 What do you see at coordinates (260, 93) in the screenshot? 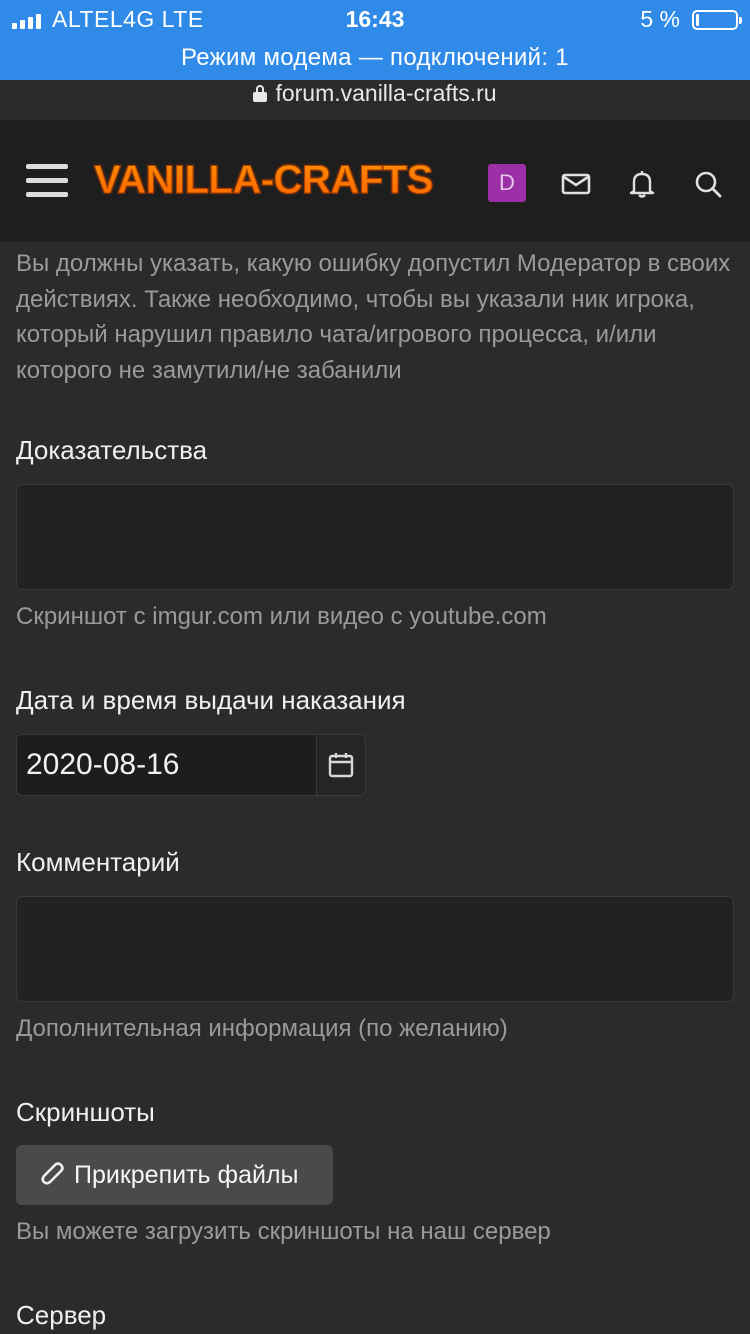
I see `lock-icon` at bounding box center [260, 93].